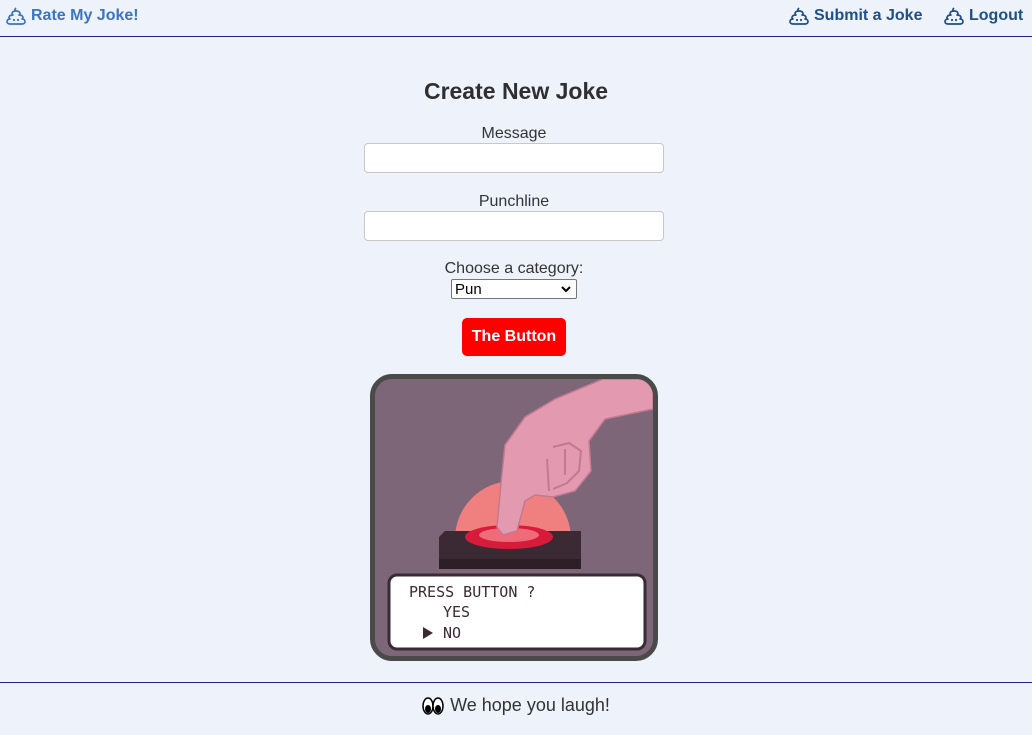 This screenshot has width=1032, height=735. What do you see at coordinates (516, 91) in the screenshot?
I see `page-title: Create New Joke` at bounding box center [516, 91].